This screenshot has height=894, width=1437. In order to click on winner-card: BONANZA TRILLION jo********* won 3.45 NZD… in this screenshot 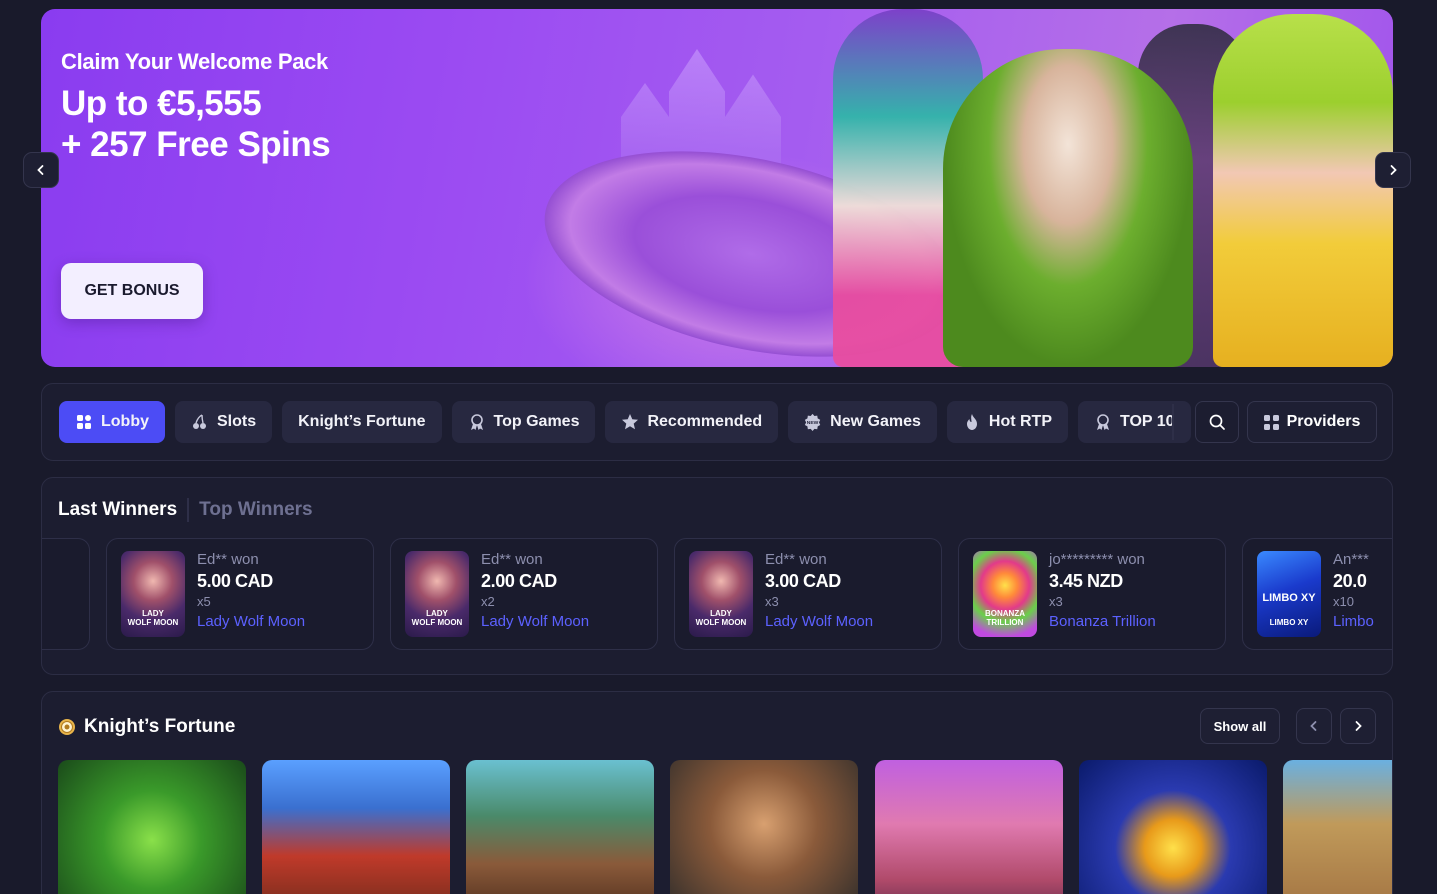, I will do `click(1092, 594)`.